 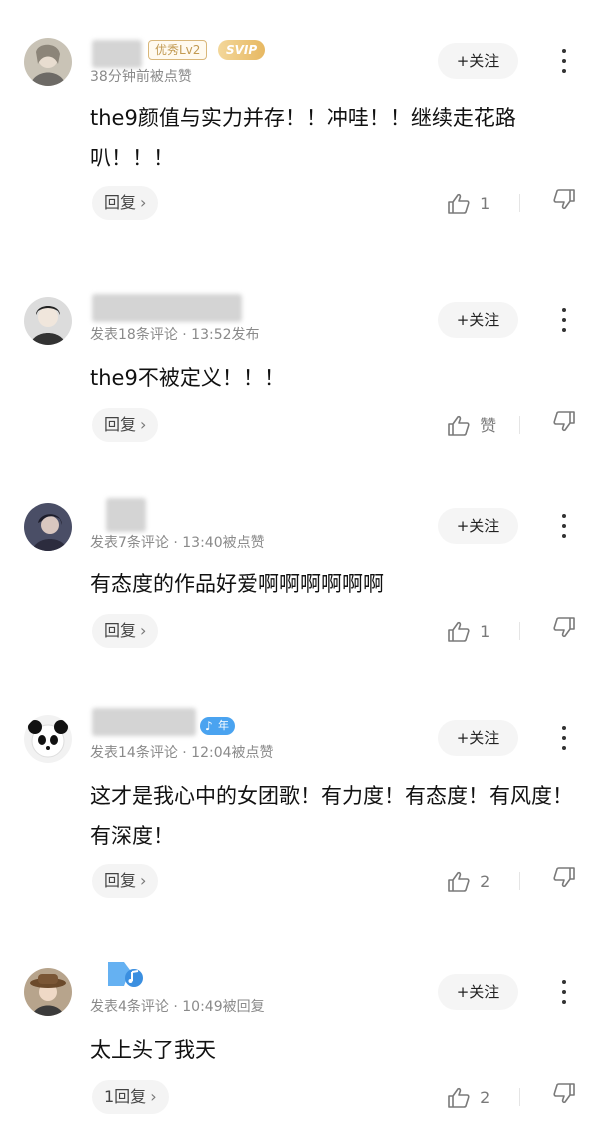 I want to click on reply-button: 1回复 ›, so click(x=130, y=1097).